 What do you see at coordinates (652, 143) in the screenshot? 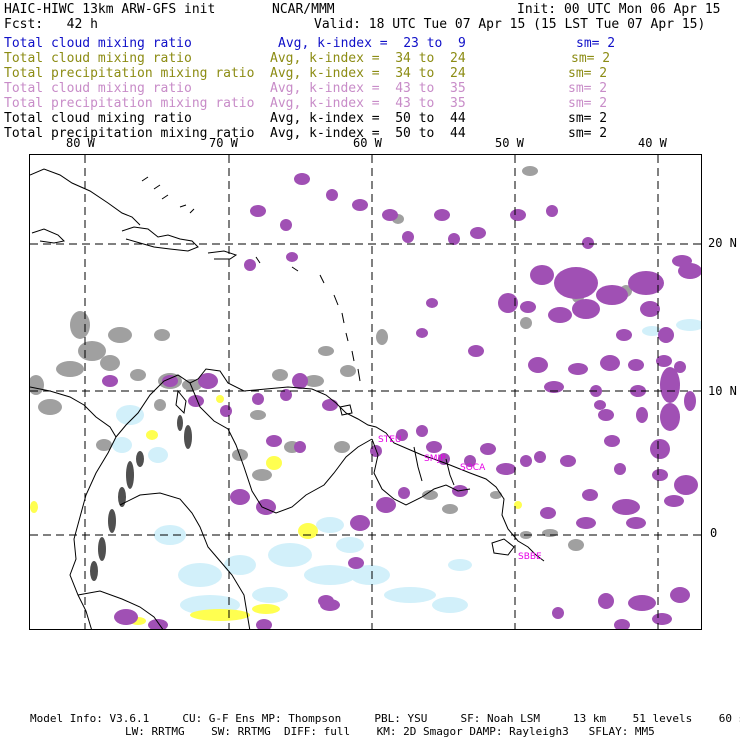
I see `lon-label-40w: 40 W` at bounding box center [652, 143].